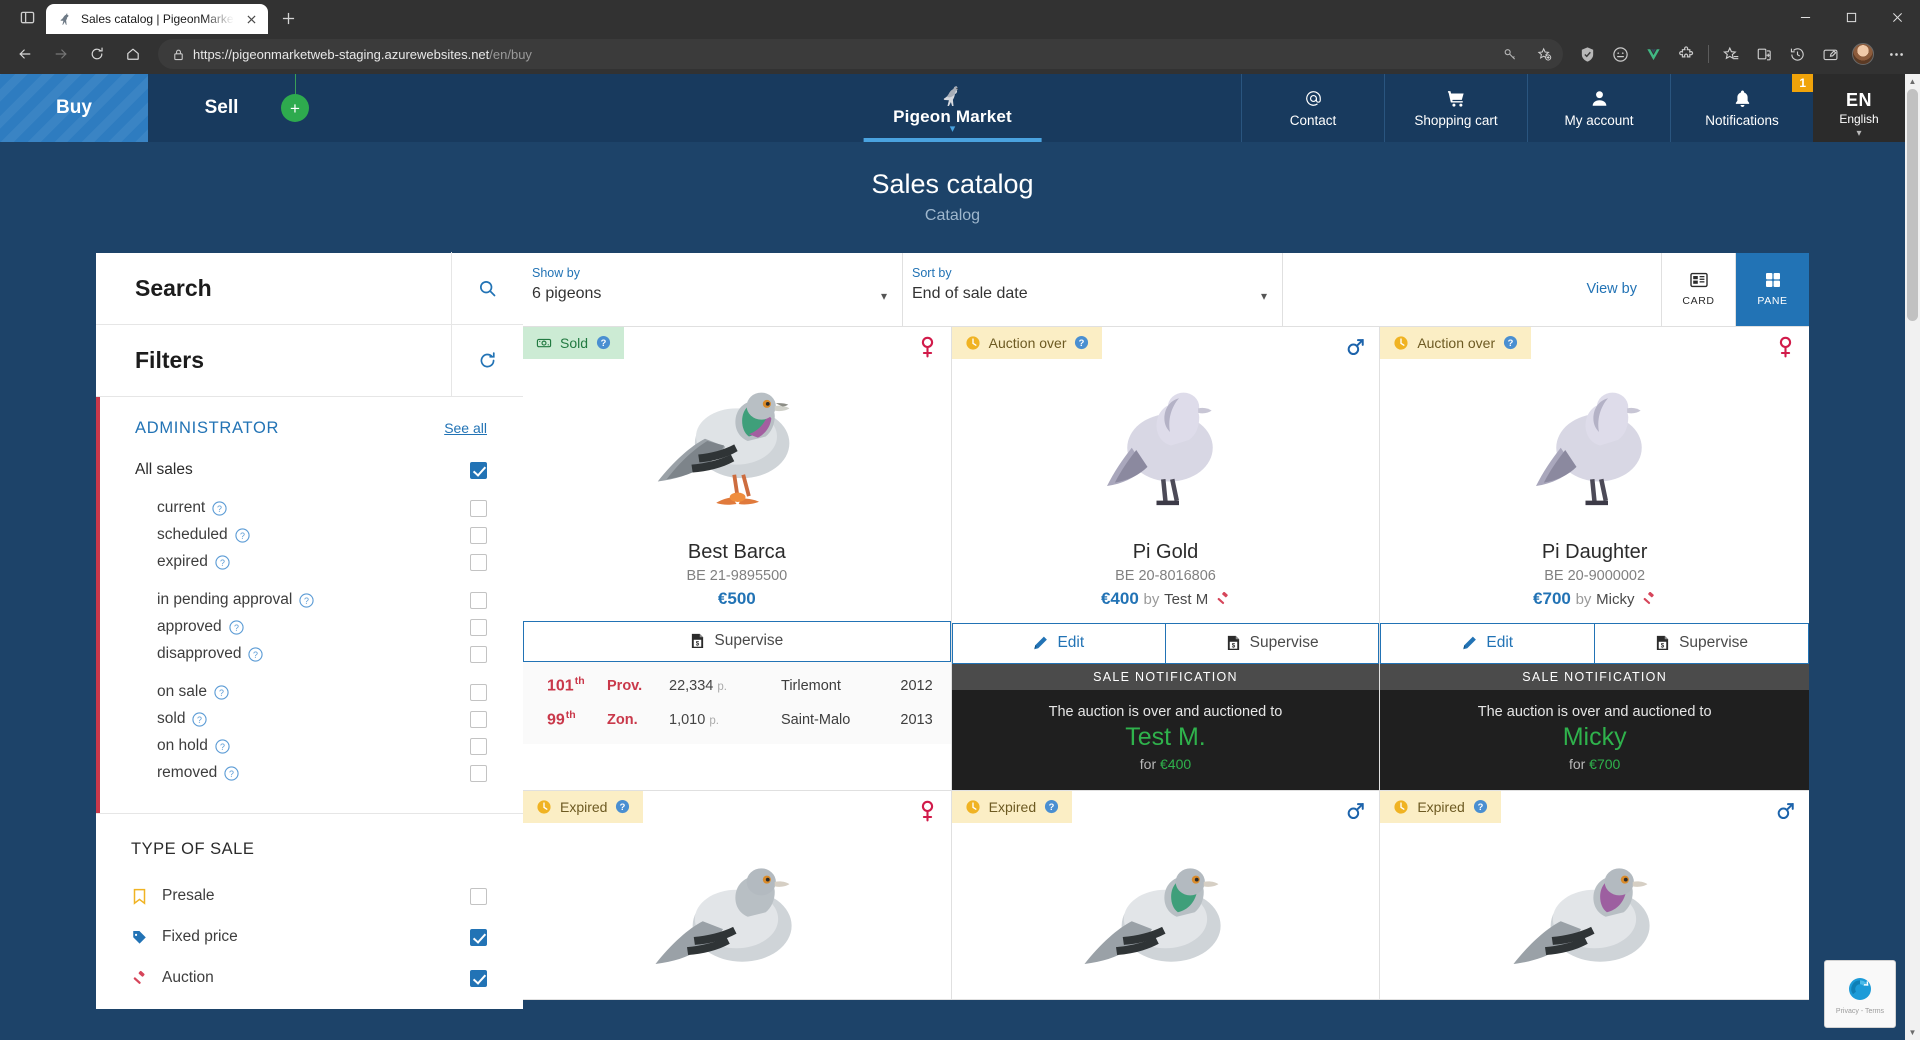 This screenshot has height=1040, width=1920. I want to click on nav-item-sell: Sell, so click(221, 108).